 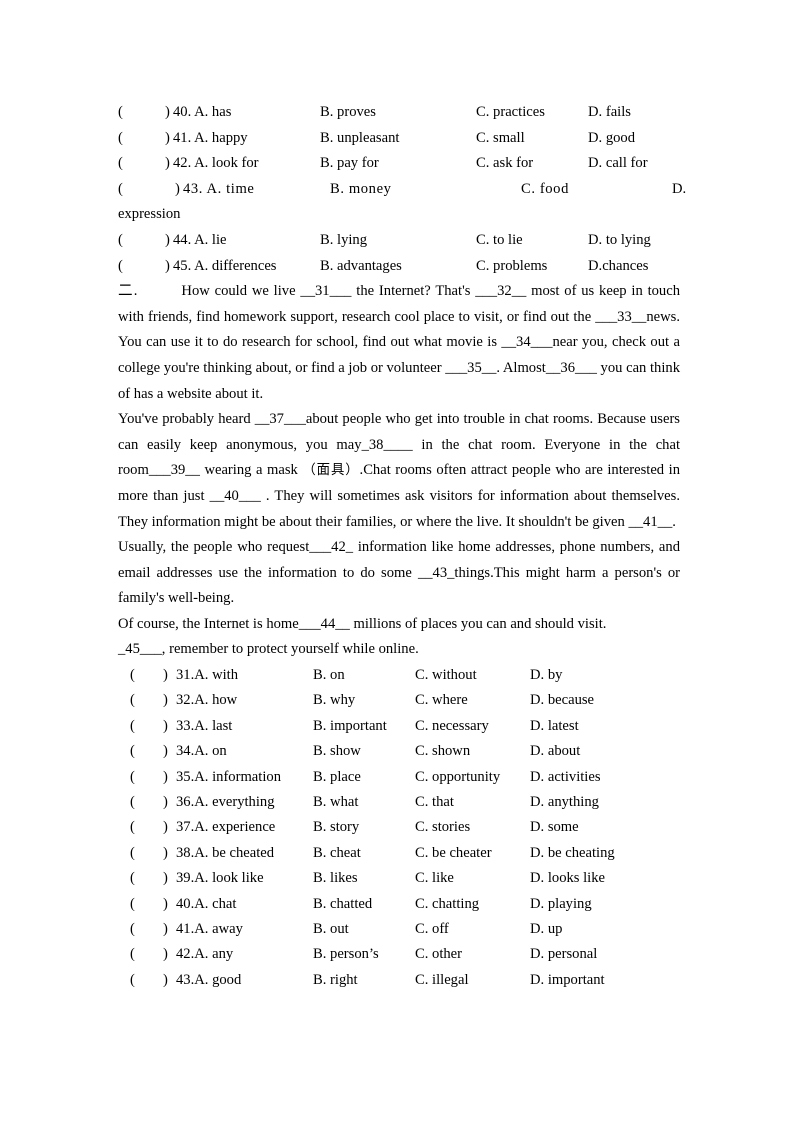 I want to click on option-c: C. to lie, so click(x=499, y=241).